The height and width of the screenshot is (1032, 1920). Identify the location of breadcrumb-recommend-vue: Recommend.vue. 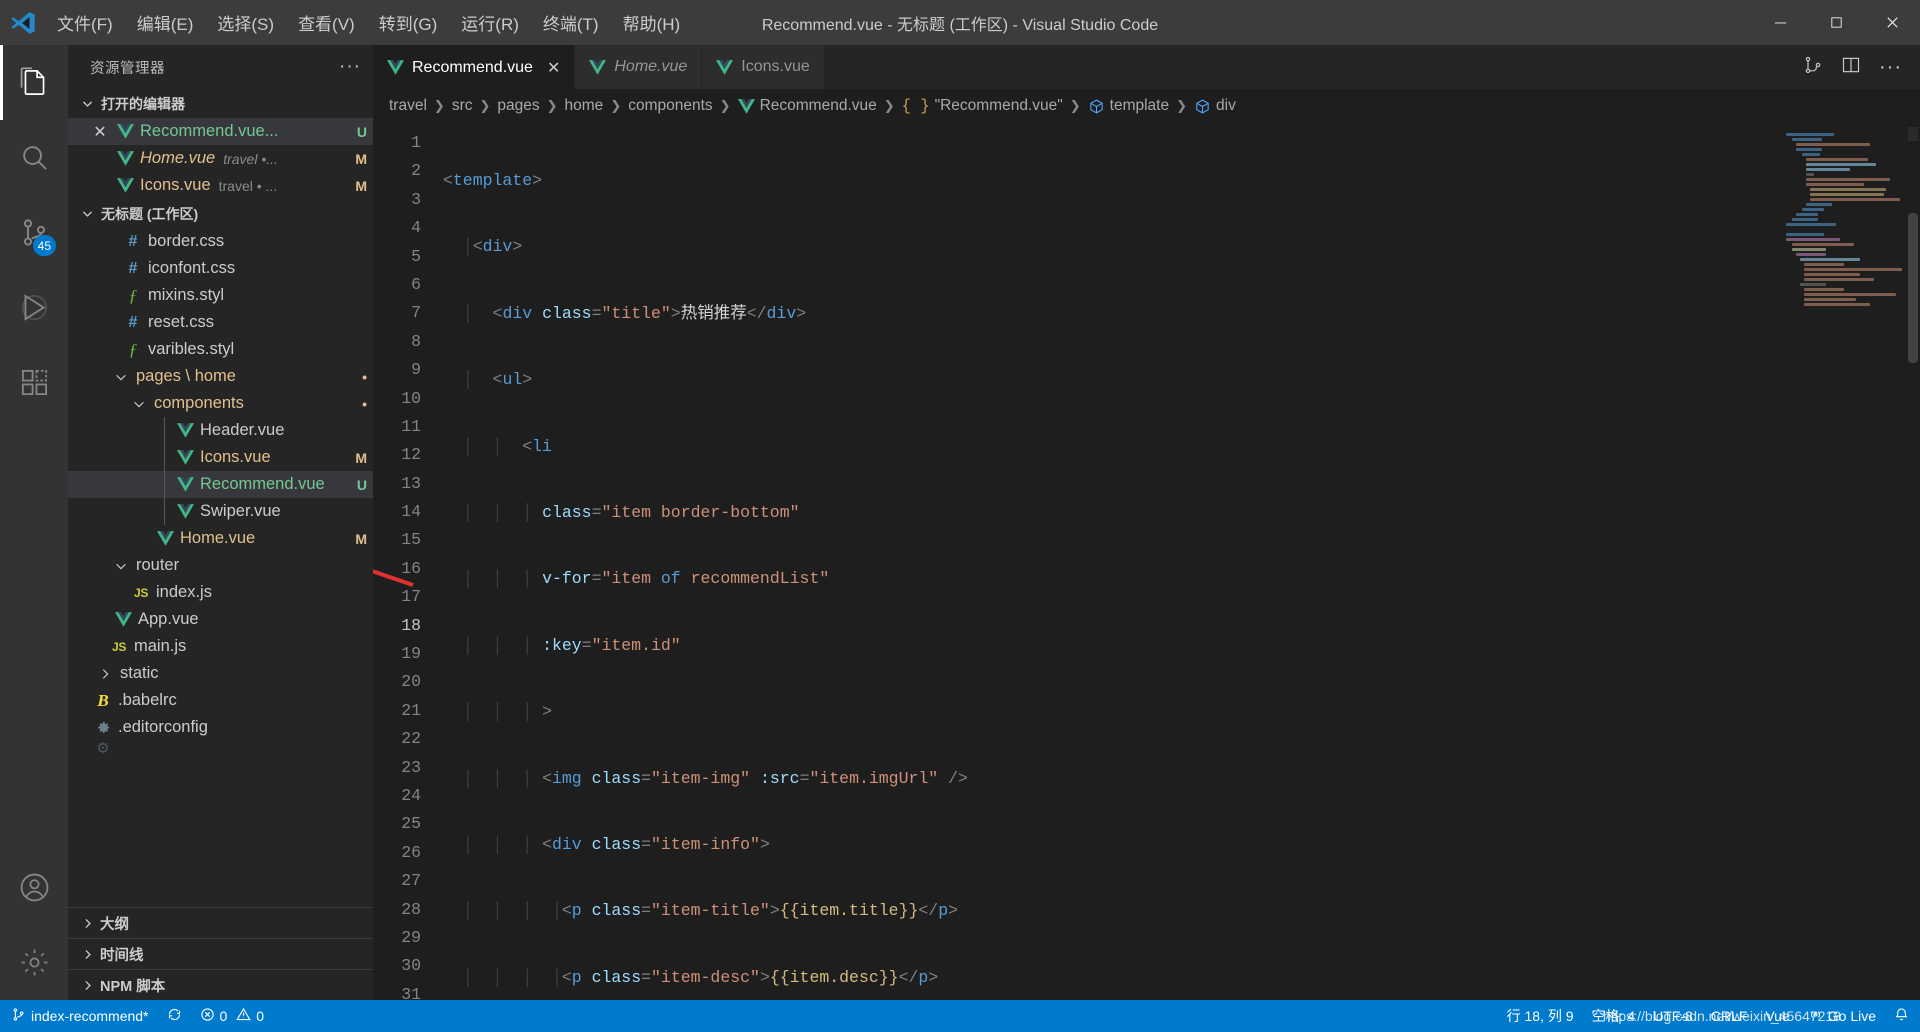
(807, 106).